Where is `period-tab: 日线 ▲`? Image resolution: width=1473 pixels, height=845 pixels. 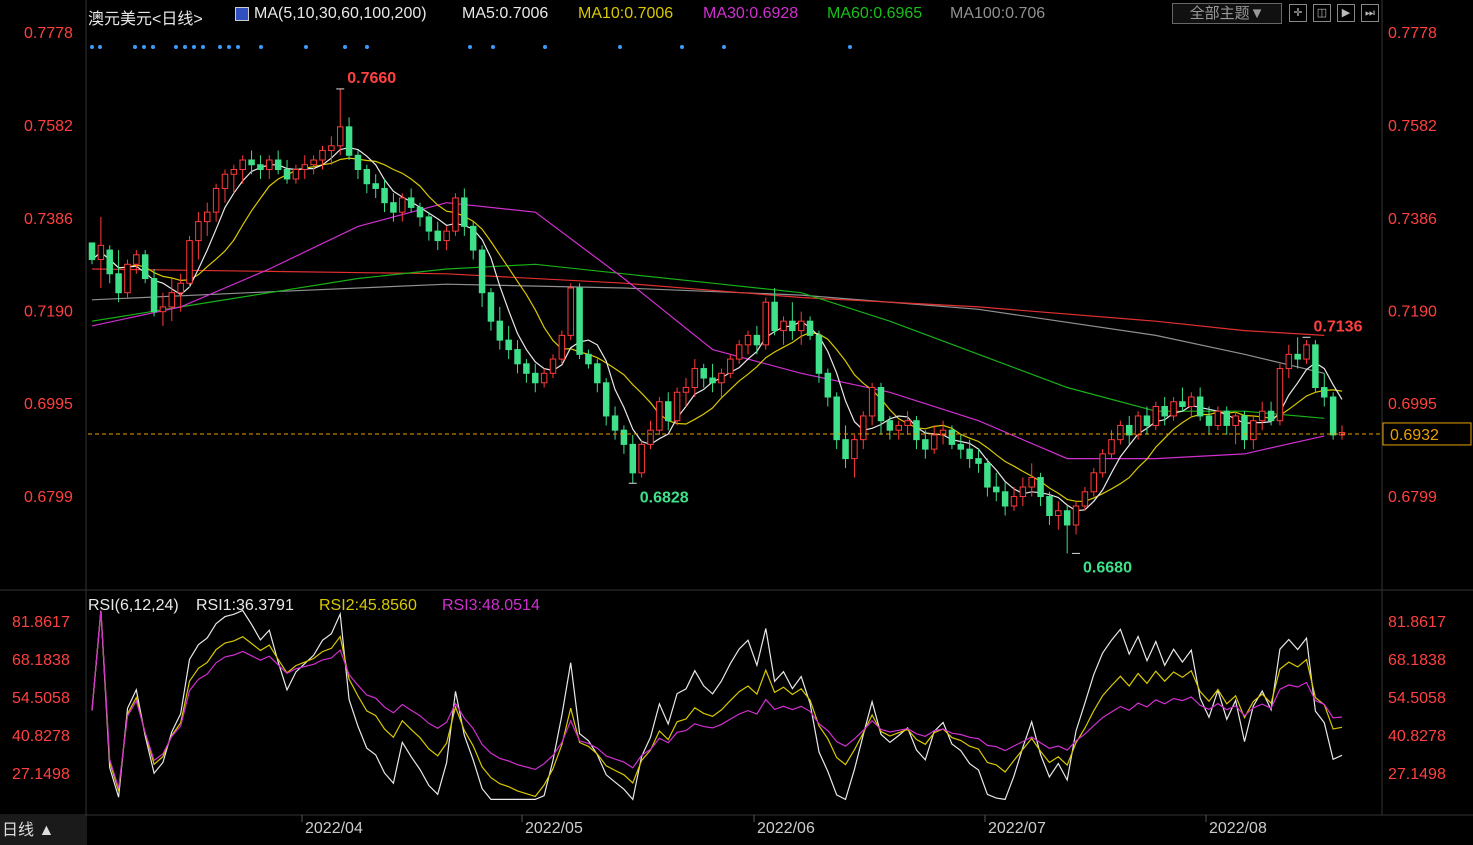 period-tab: 日线 ▲ is located at coordinates (43, 830).